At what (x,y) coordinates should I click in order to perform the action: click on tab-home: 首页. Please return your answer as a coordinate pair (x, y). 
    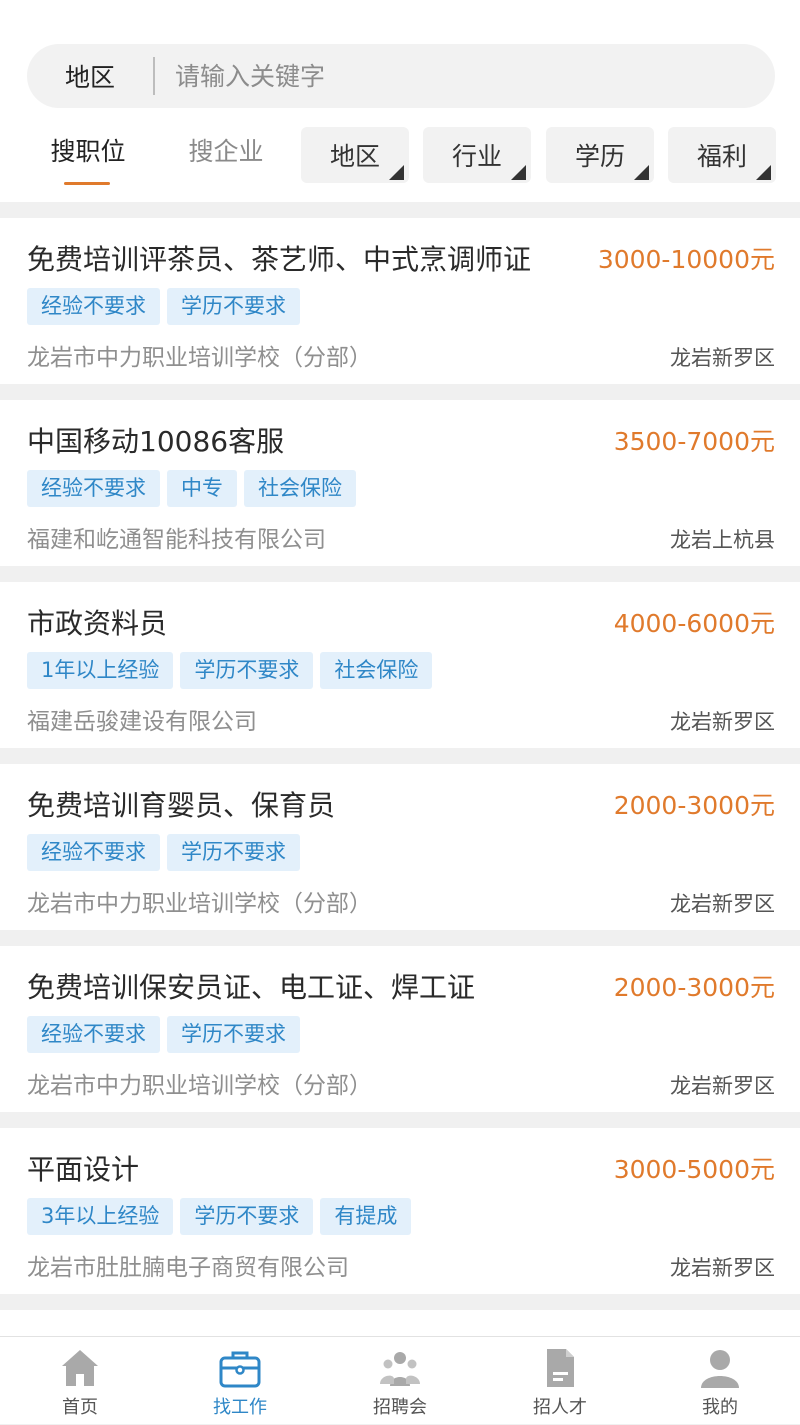
    Looking at the image, I should click on (80, 1381).